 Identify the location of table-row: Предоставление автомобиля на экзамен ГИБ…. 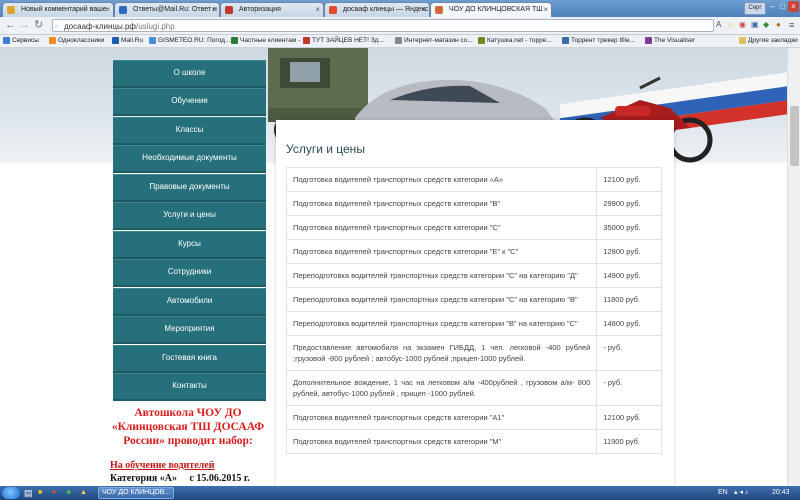
(473, 353).